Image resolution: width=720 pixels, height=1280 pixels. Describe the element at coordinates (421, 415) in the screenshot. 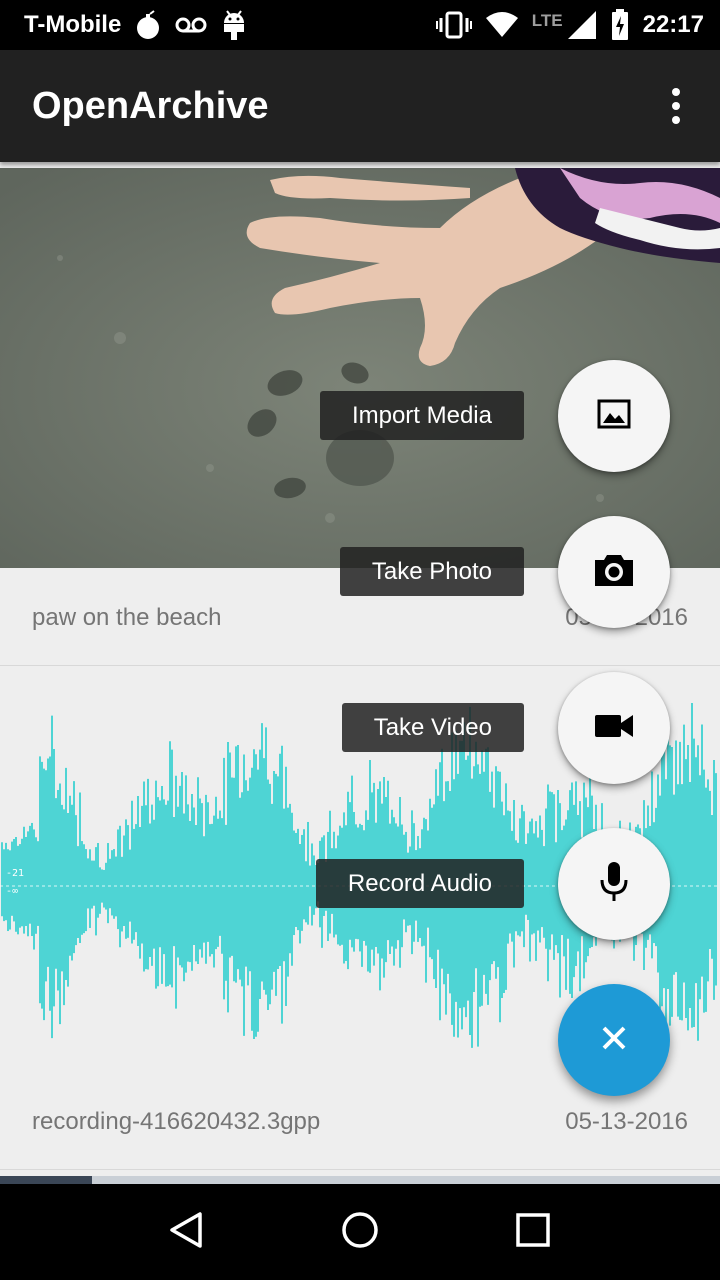

I see `import-media-label: Import Media` at that location.